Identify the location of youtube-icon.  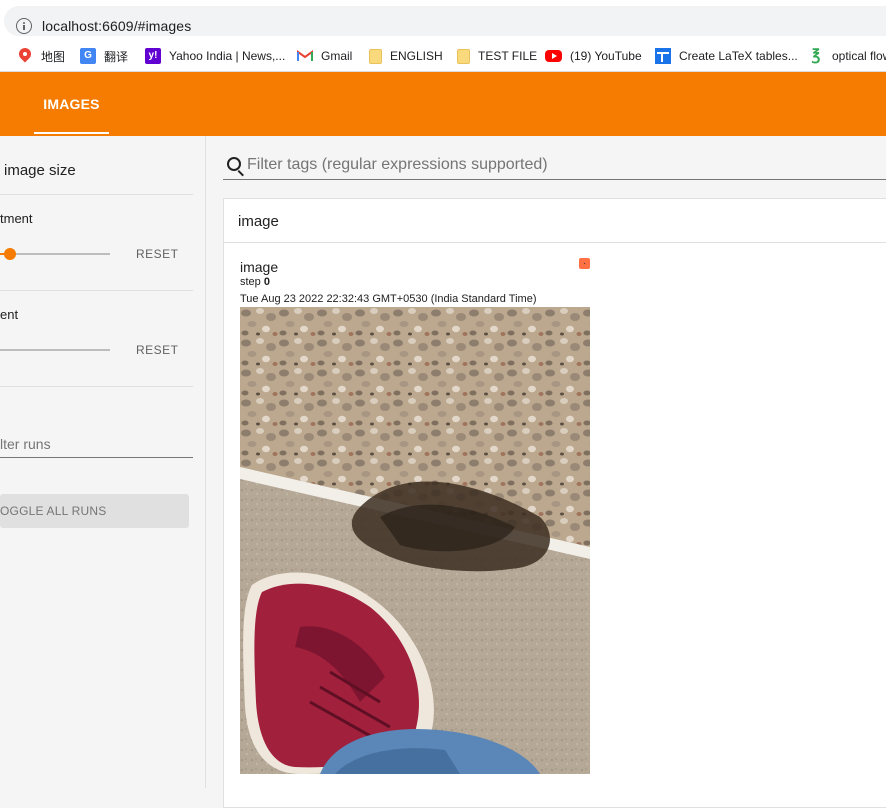
(553, 56).